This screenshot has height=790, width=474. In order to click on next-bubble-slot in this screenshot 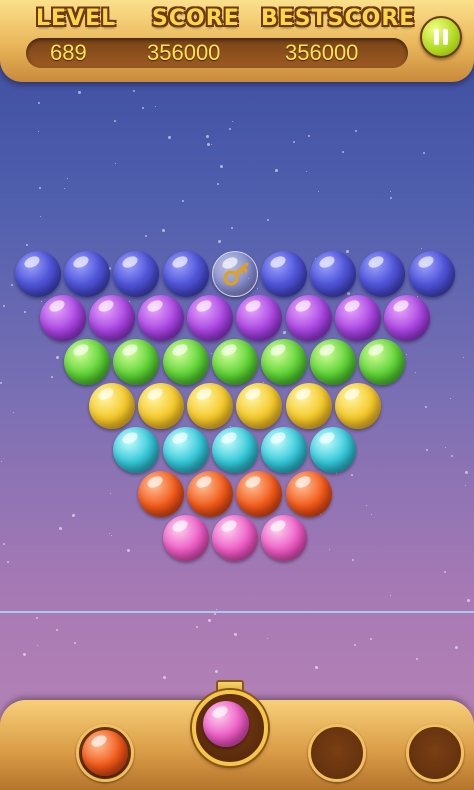, I will do `click(105, 753)`.